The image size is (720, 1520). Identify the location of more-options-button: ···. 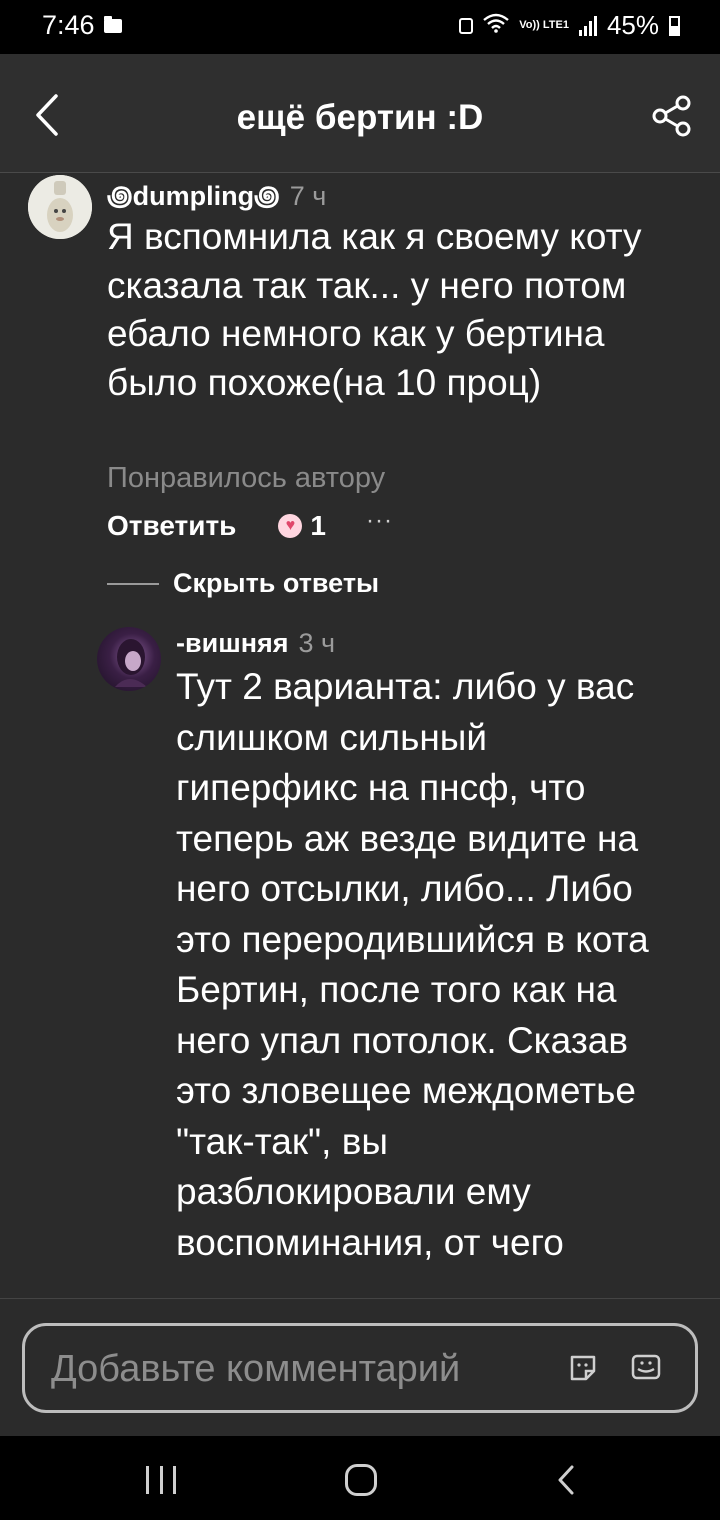
(379, 521).